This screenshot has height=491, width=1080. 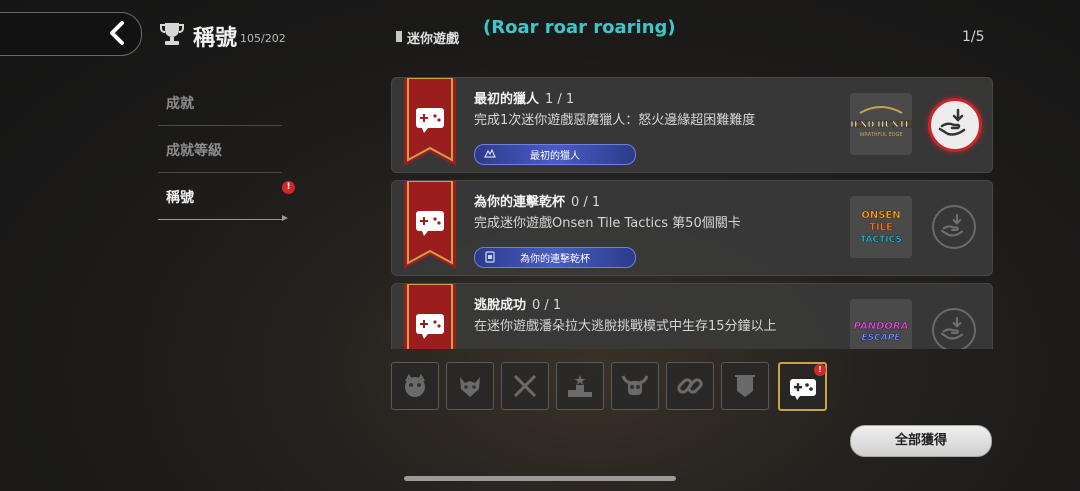 What do you see at coordinates (180, 104) in the screenshot?
I see `nav-item-label: 成就` at bounding box center [180, 104].